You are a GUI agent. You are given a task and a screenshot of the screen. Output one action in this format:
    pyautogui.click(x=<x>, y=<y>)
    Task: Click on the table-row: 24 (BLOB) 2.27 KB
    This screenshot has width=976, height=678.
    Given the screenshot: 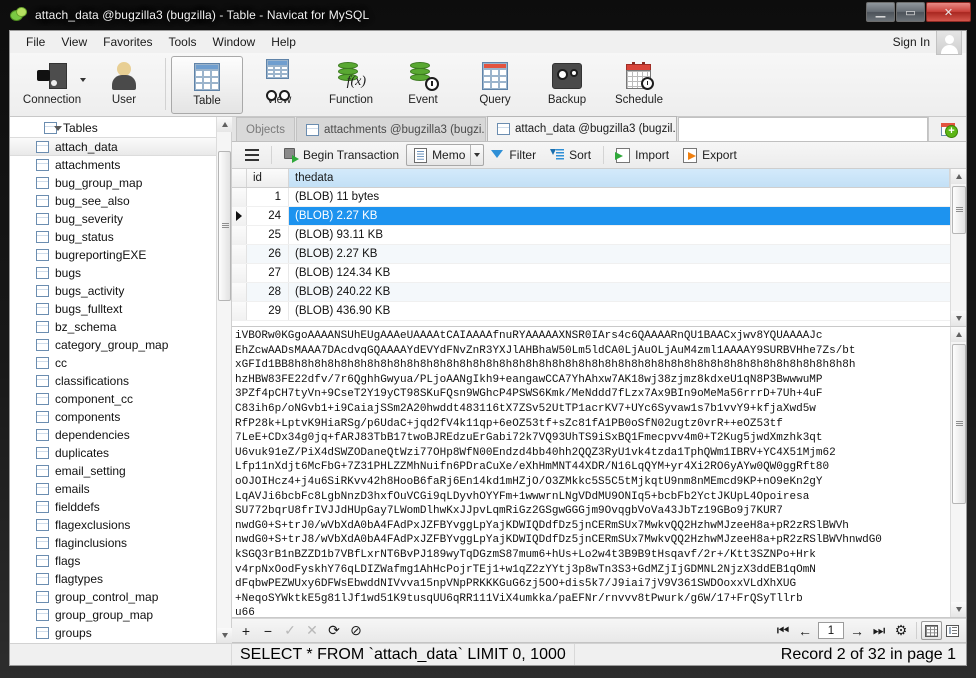 What is the action you would take?
    pyautogui.click(x=591, y=216)
    